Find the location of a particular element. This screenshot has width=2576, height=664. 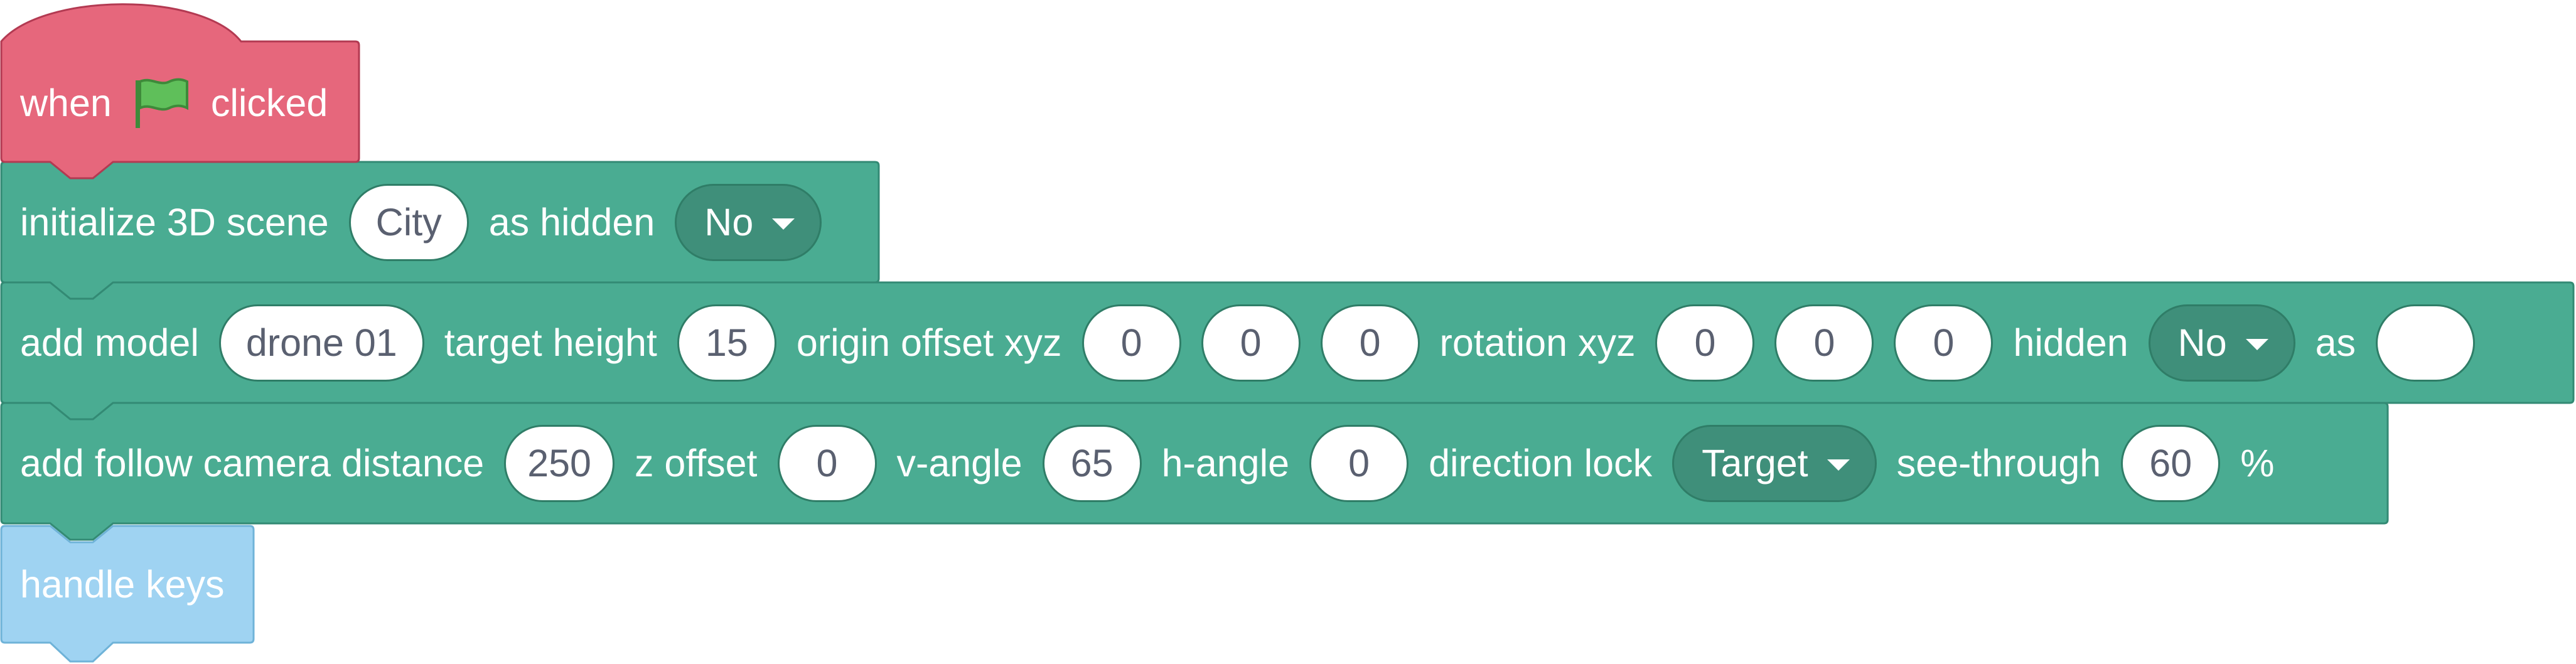

init-scene-block: initialize 3D scene City as hidden No is located at coordinates (421, 222).